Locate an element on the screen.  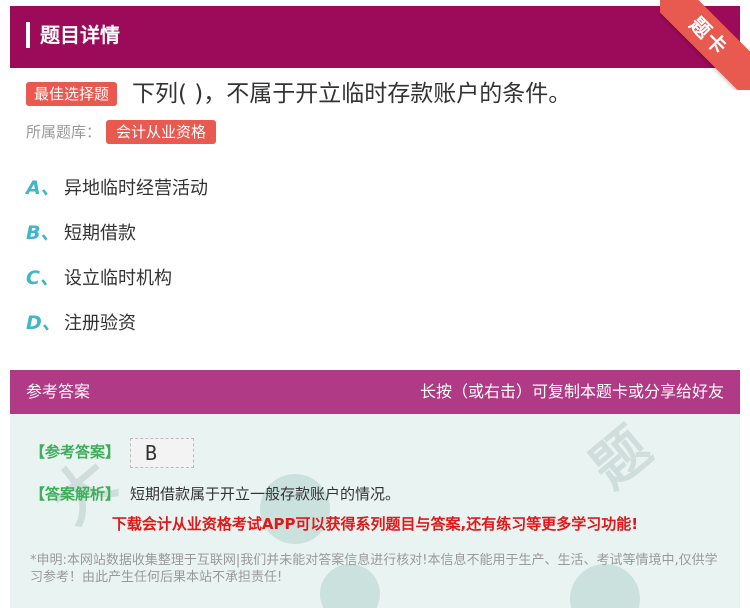
reference-answer-value: B is located at coordinates (162, 453).